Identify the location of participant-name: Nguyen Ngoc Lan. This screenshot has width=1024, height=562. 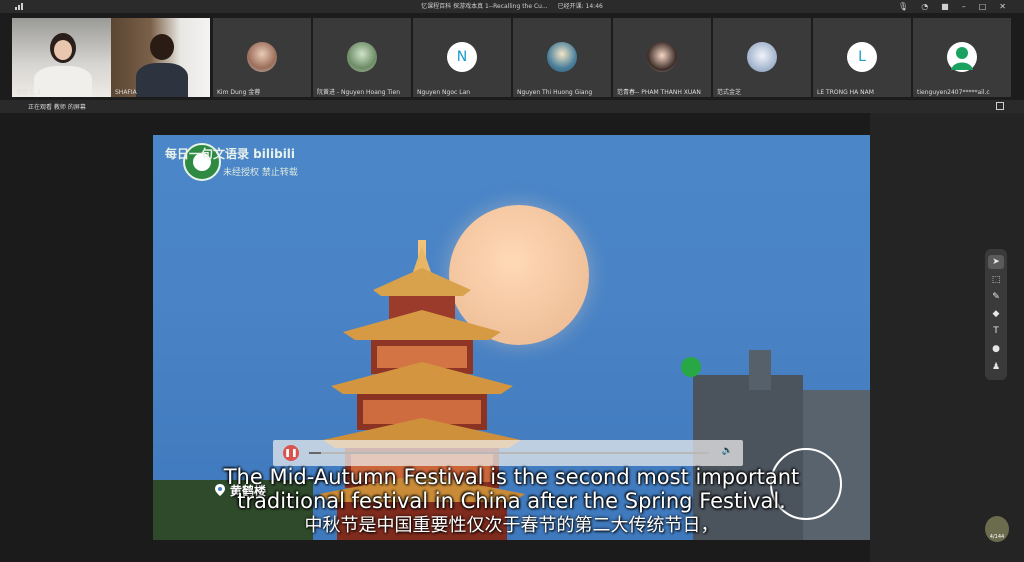
(444, 92).